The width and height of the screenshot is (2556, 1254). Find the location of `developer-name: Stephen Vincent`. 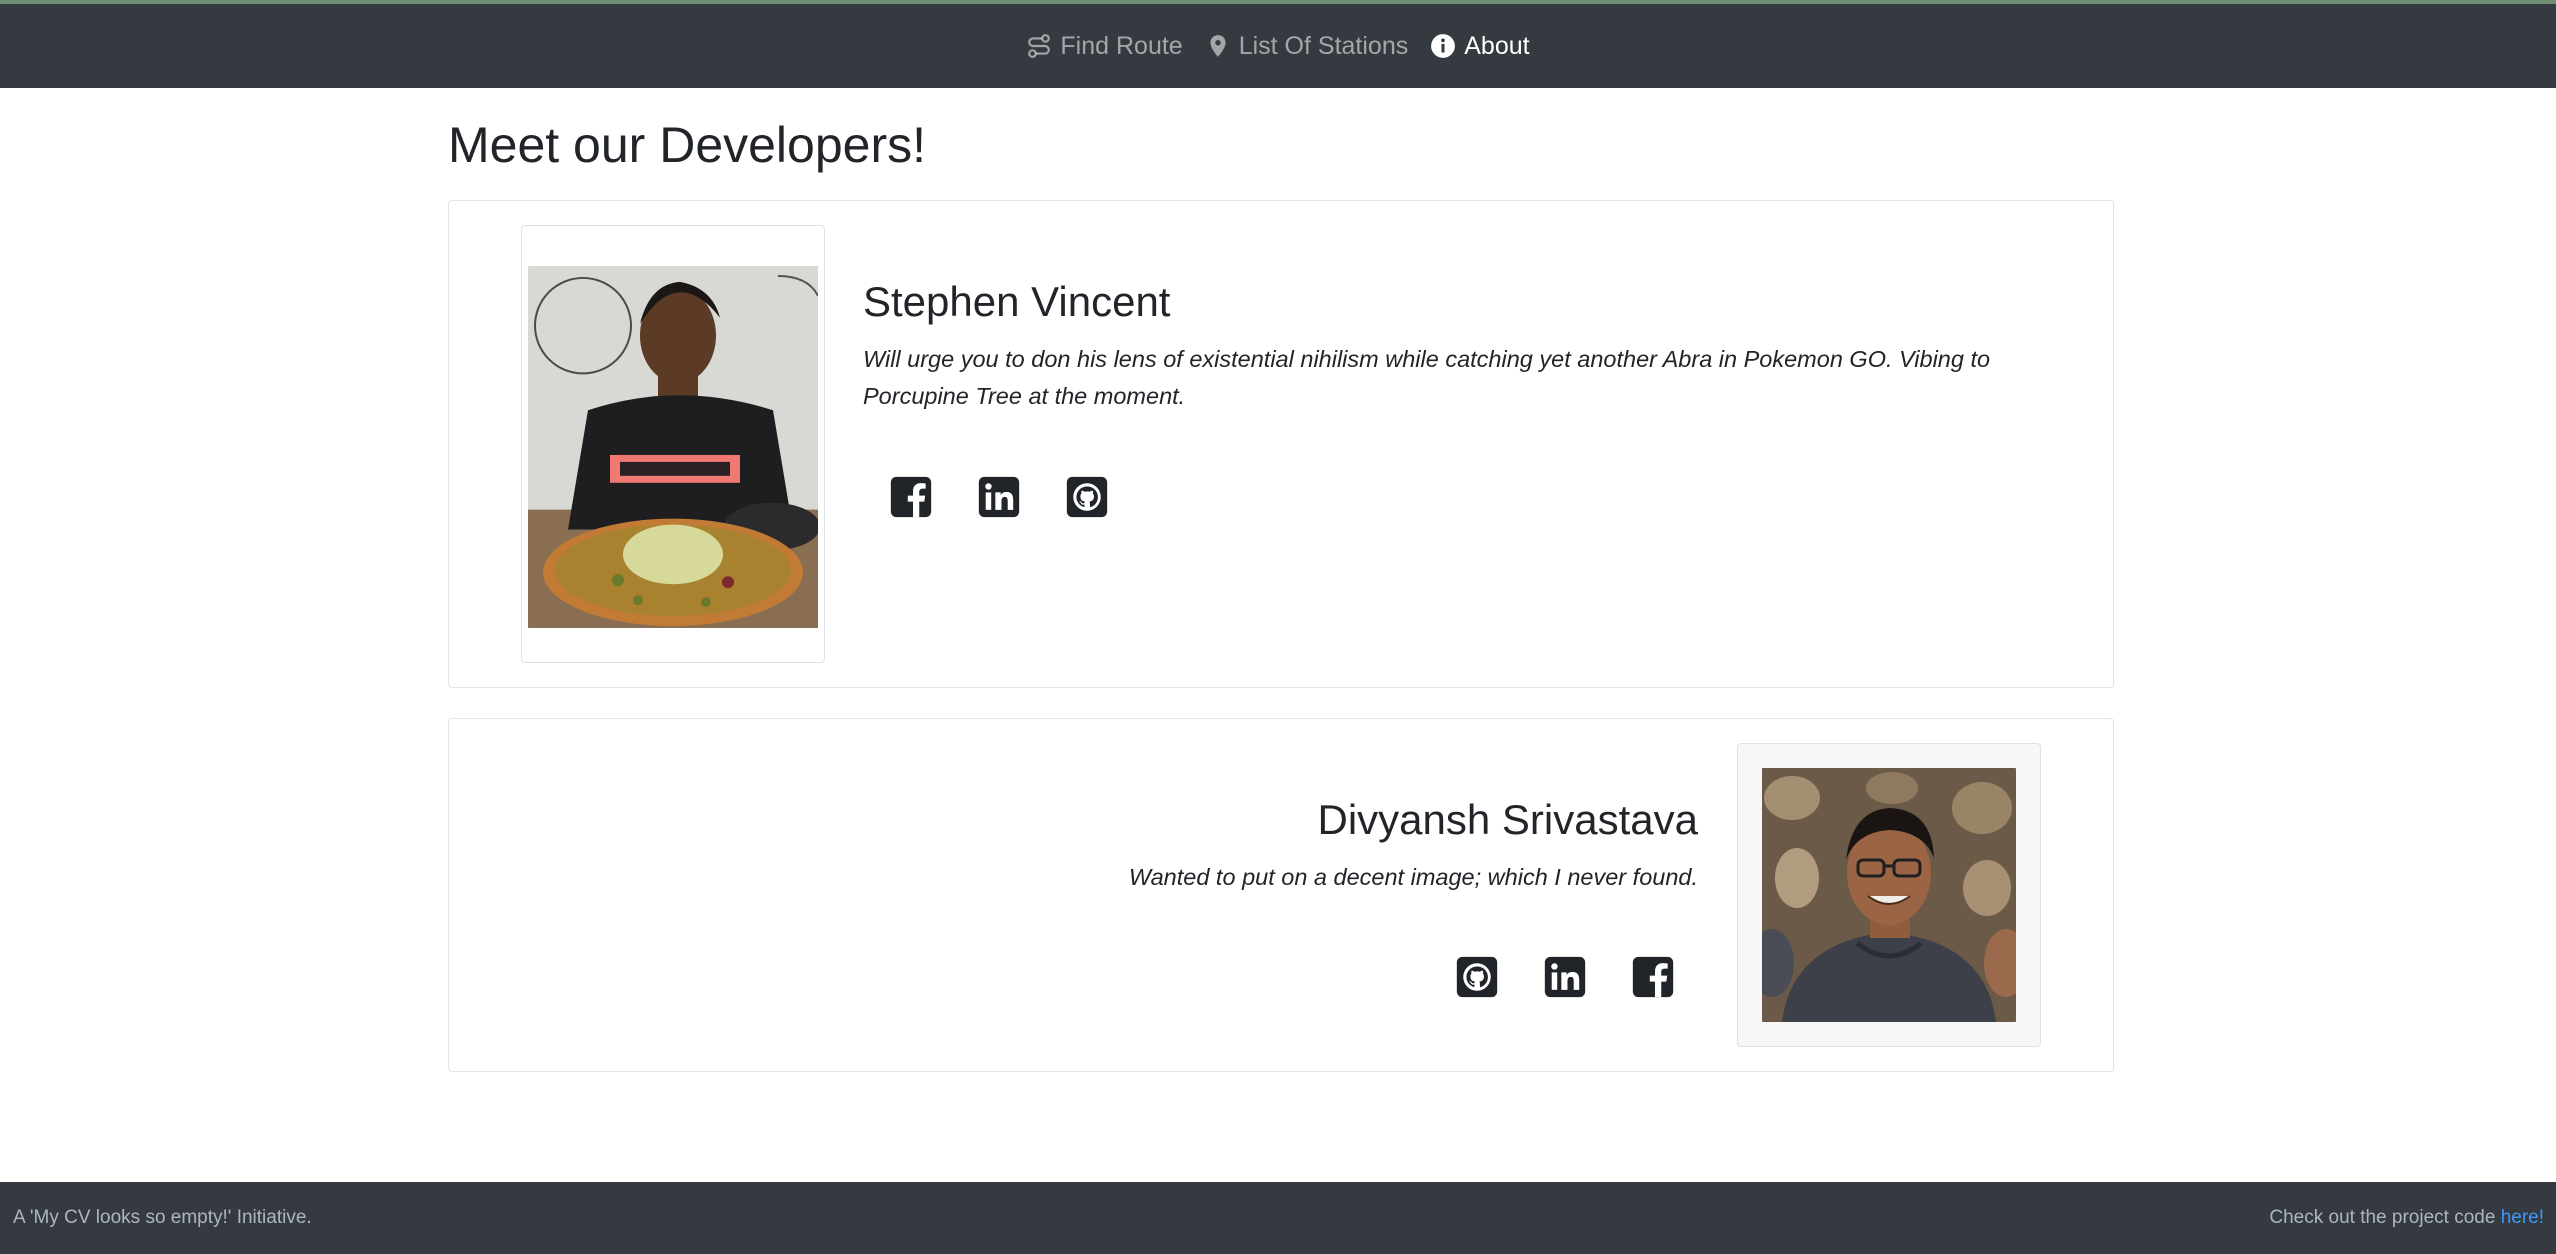

developer-name: Stephen Vincent is located at coordinates (1017, 301).